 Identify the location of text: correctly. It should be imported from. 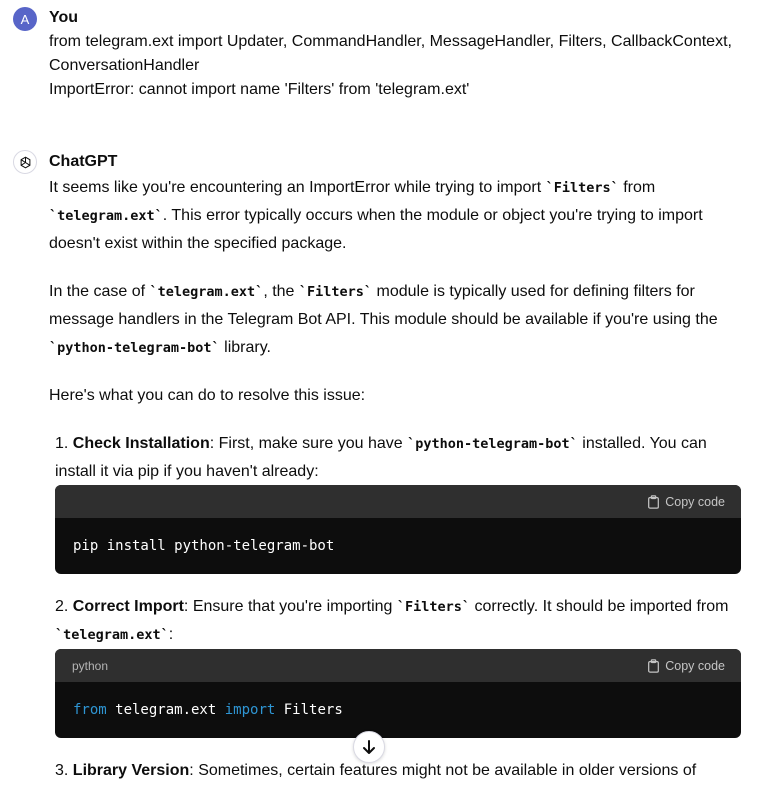
(599, 606).